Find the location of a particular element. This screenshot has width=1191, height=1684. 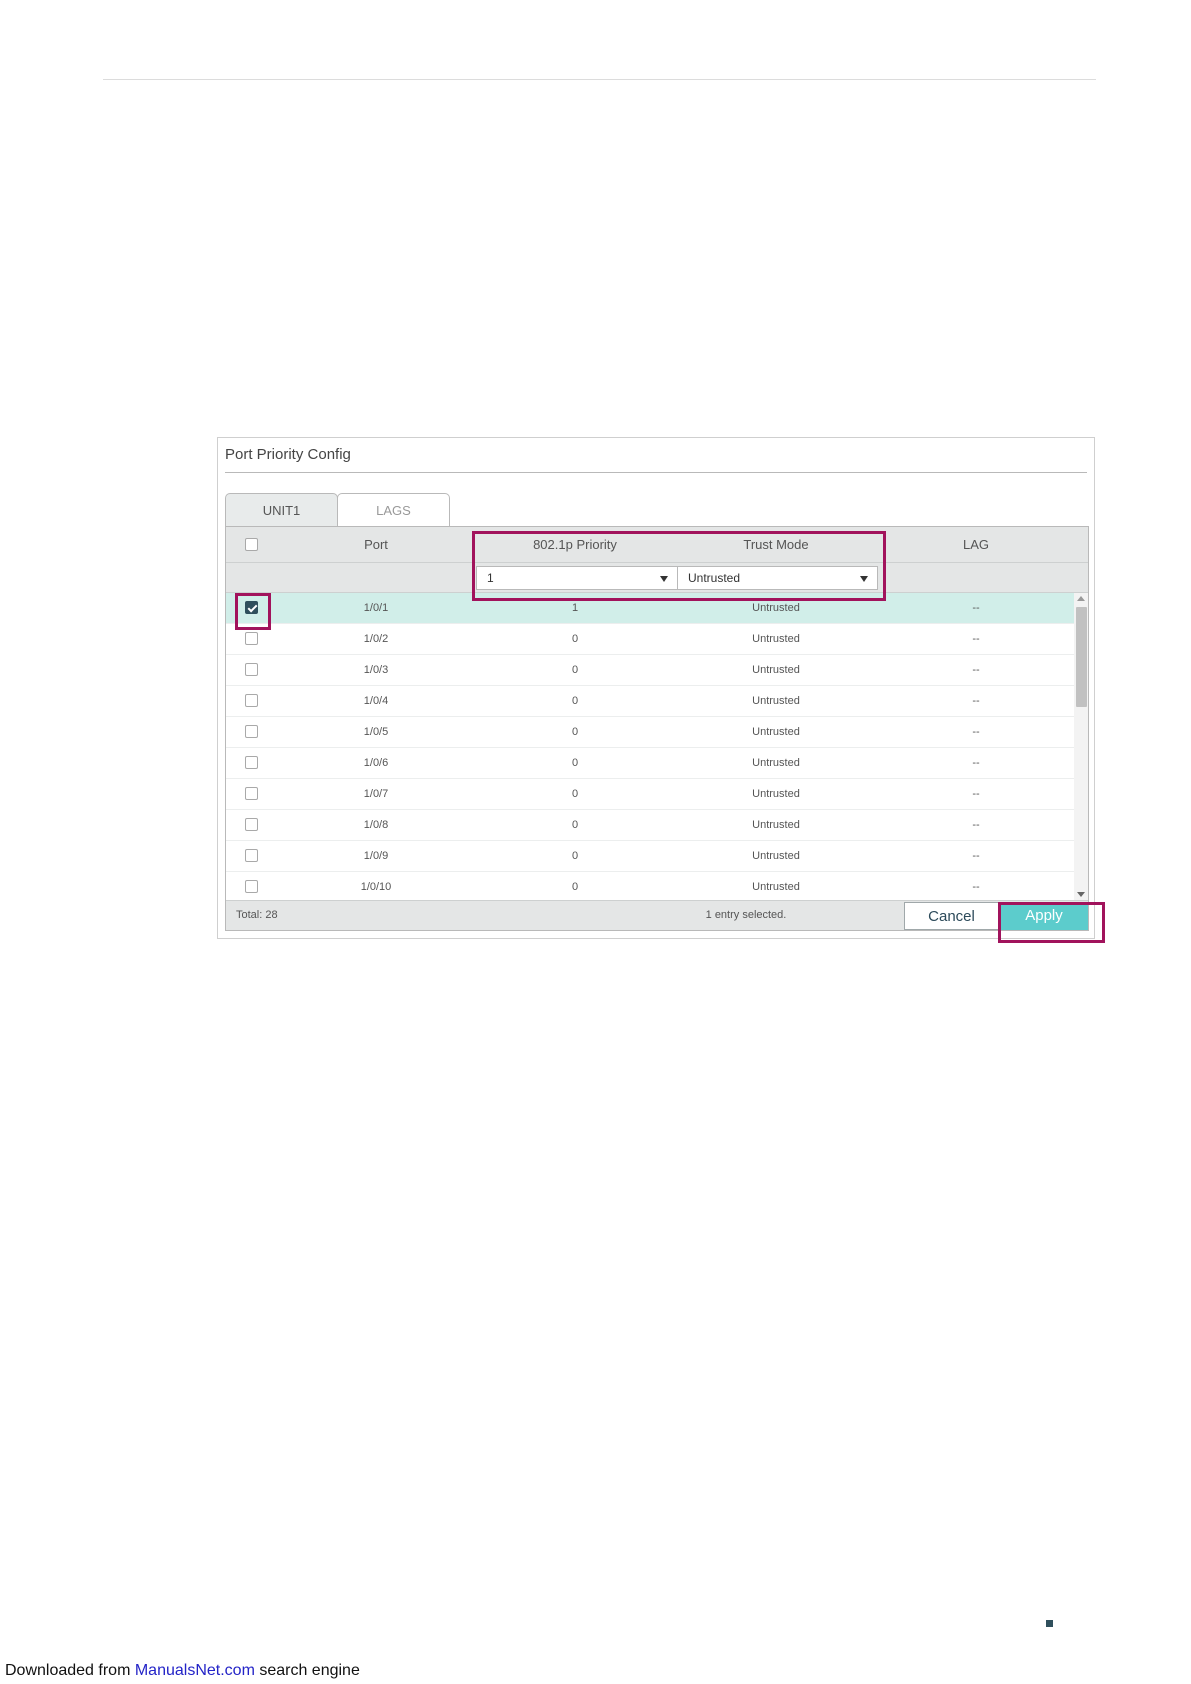

table-row: 1/0/5 0 Untrusted -- is located at coordinates (650, 732).